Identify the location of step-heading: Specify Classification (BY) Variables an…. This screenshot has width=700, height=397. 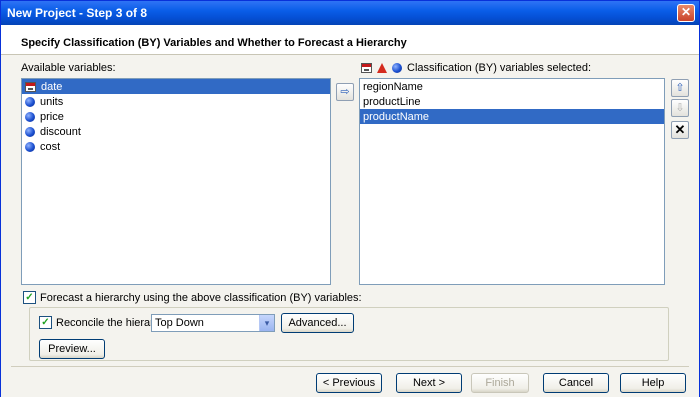
(214, 43).